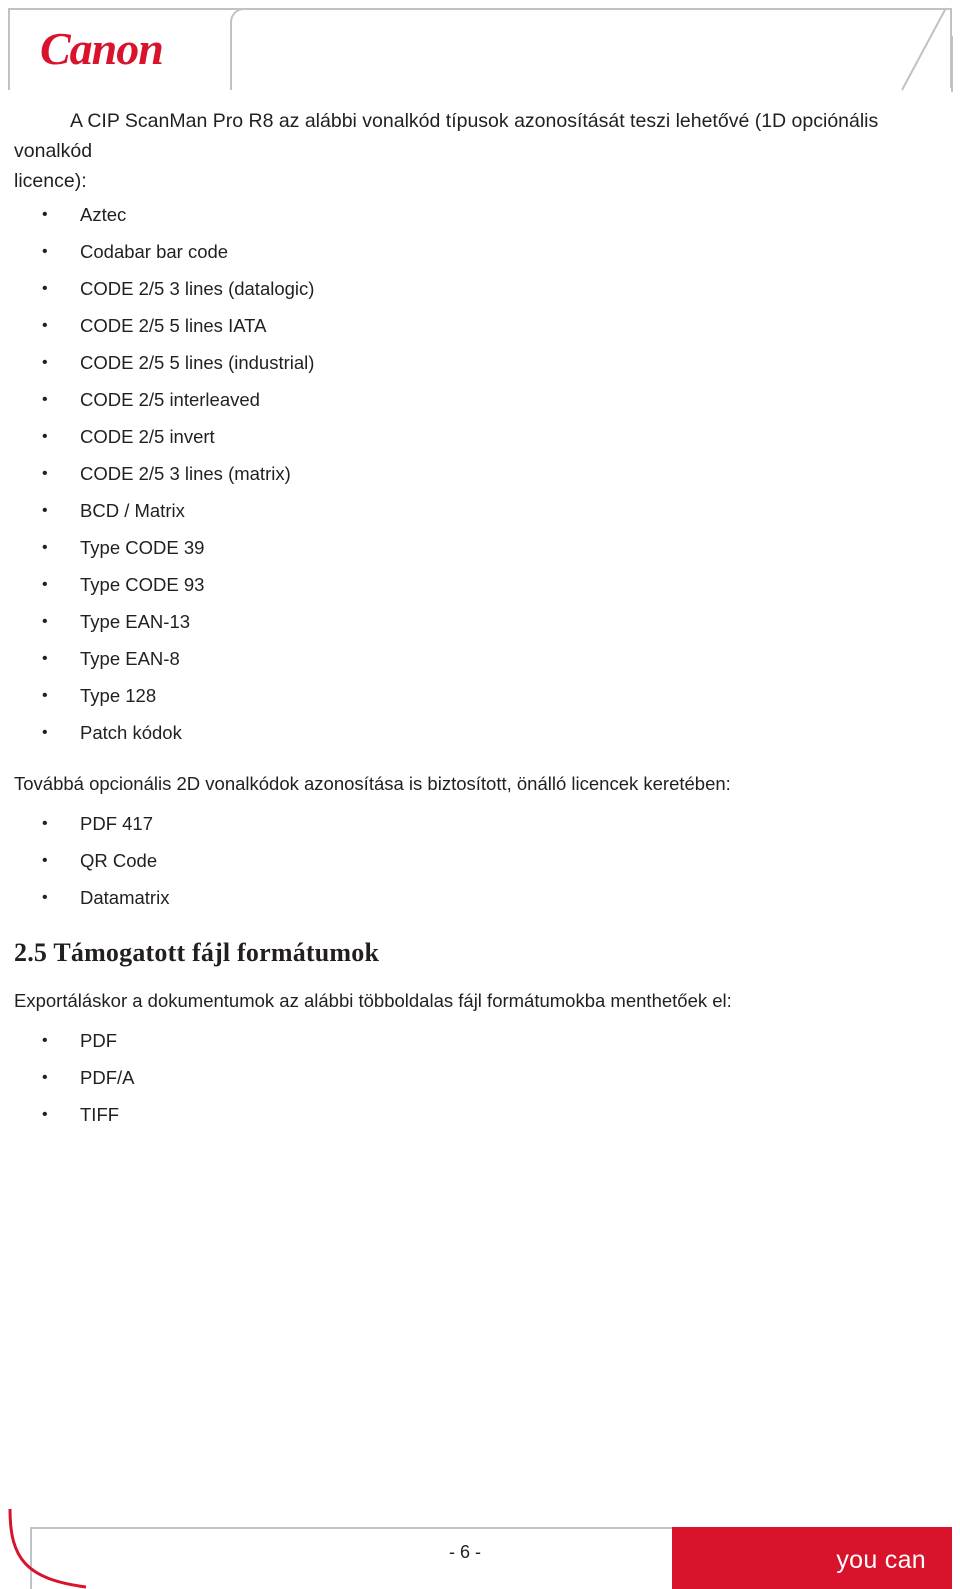 The image size is (960, 1589). I want to click on list-item: PDF/A, so click(480, 1077).